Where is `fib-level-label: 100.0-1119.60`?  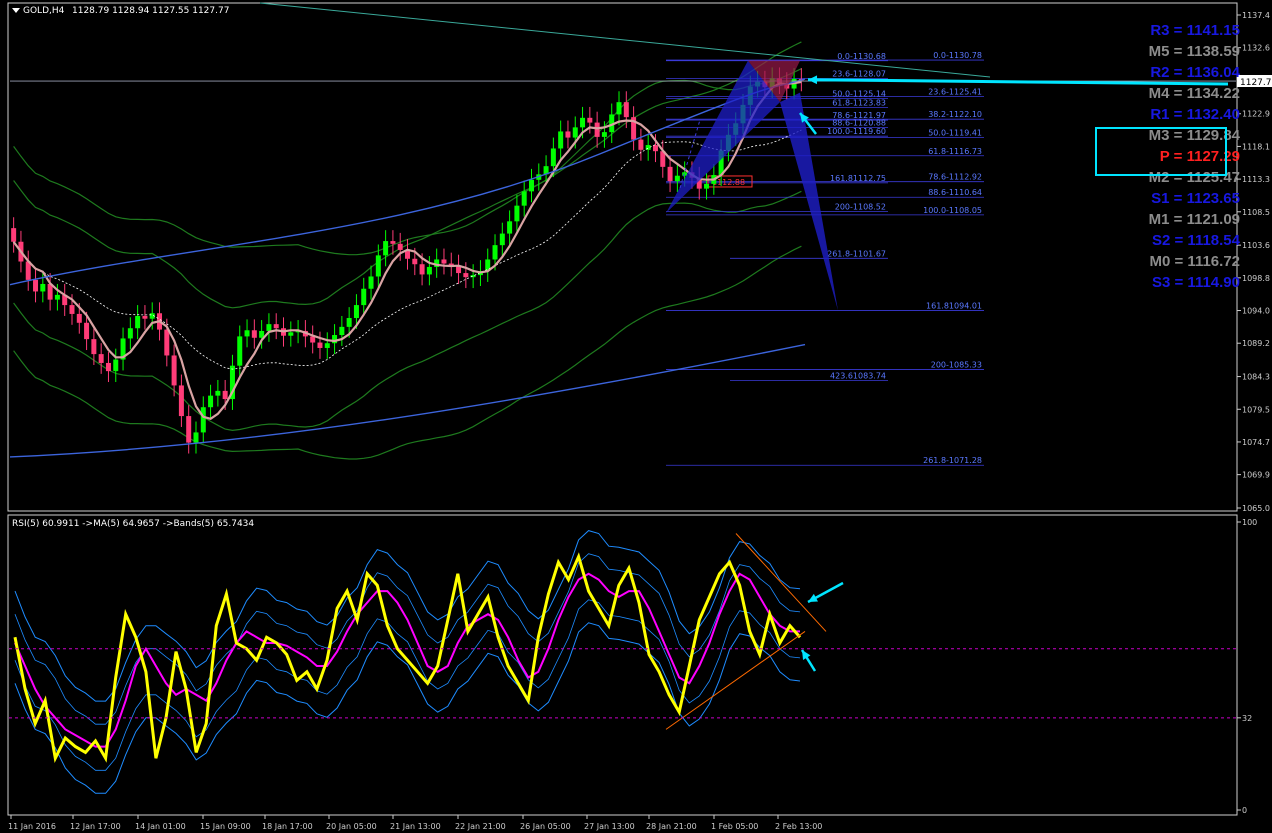
fib-level-label: 100.0-1119.60 is located at coordinates (856, 131).